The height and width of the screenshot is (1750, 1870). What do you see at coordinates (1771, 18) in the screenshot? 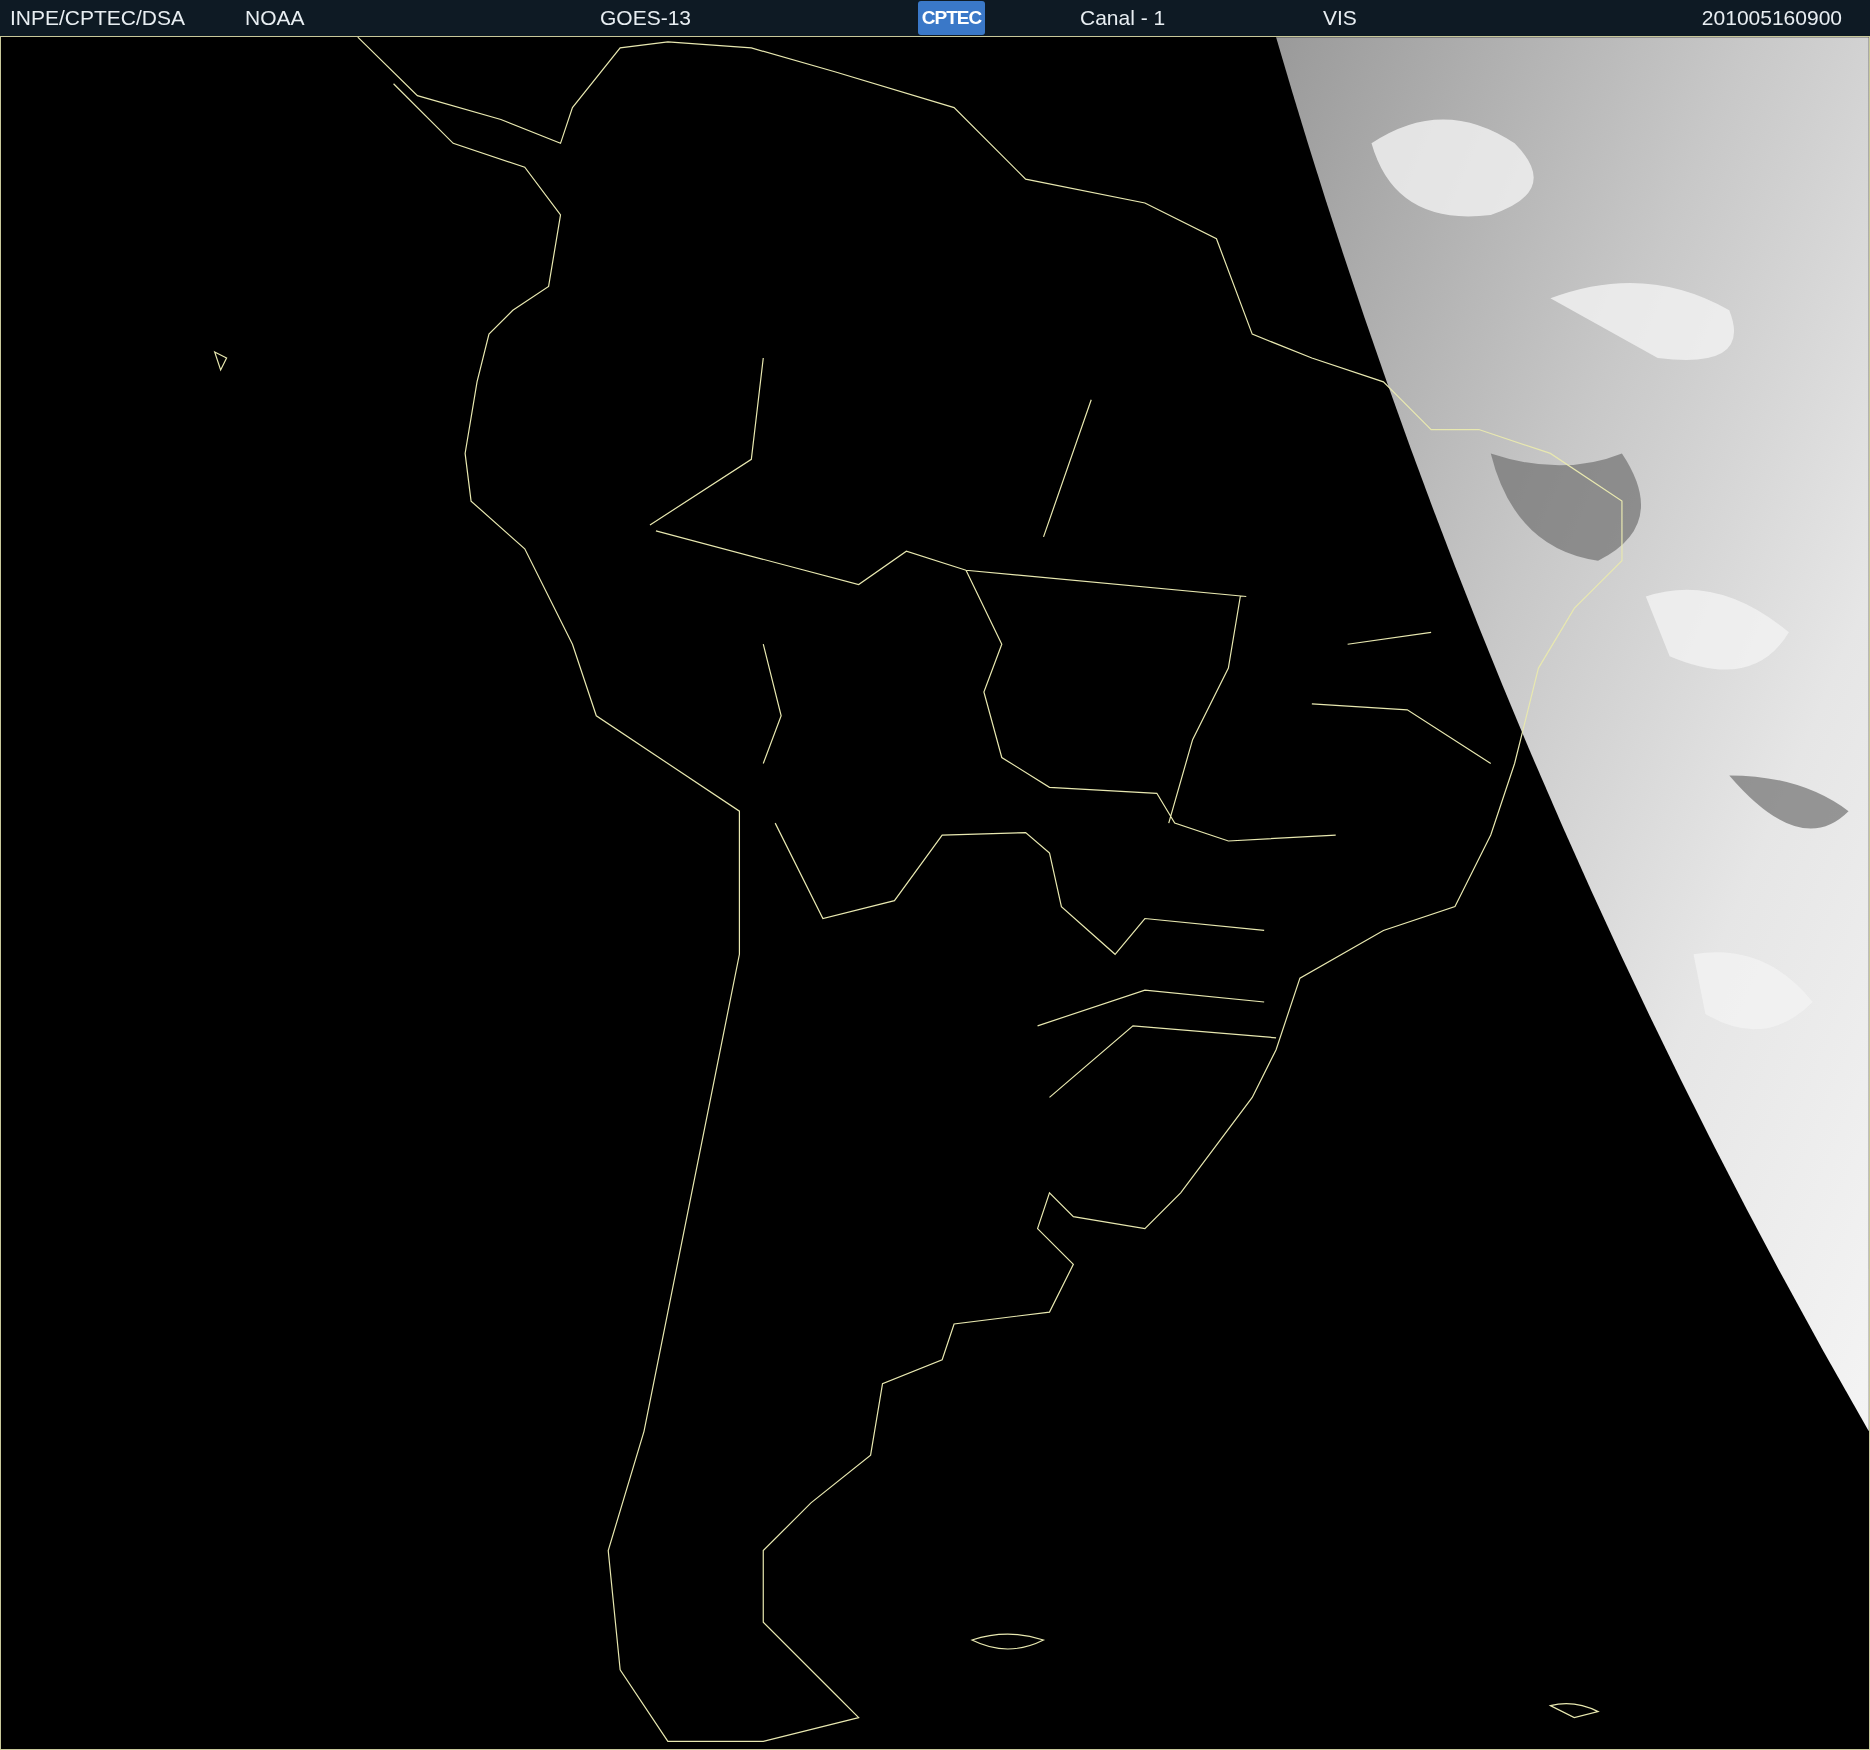
I see `timestamp: 201005160900` at bounding box center [1771, 18].